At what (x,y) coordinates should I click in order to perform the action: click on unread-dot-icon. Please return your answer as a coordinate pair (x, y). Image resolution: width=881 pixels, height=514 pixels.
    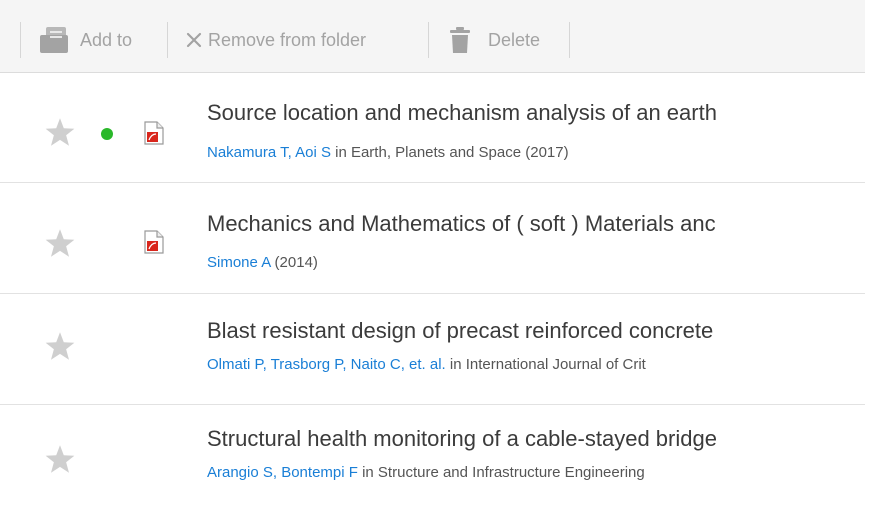
    Looking at the image, I should click on (107, 134).